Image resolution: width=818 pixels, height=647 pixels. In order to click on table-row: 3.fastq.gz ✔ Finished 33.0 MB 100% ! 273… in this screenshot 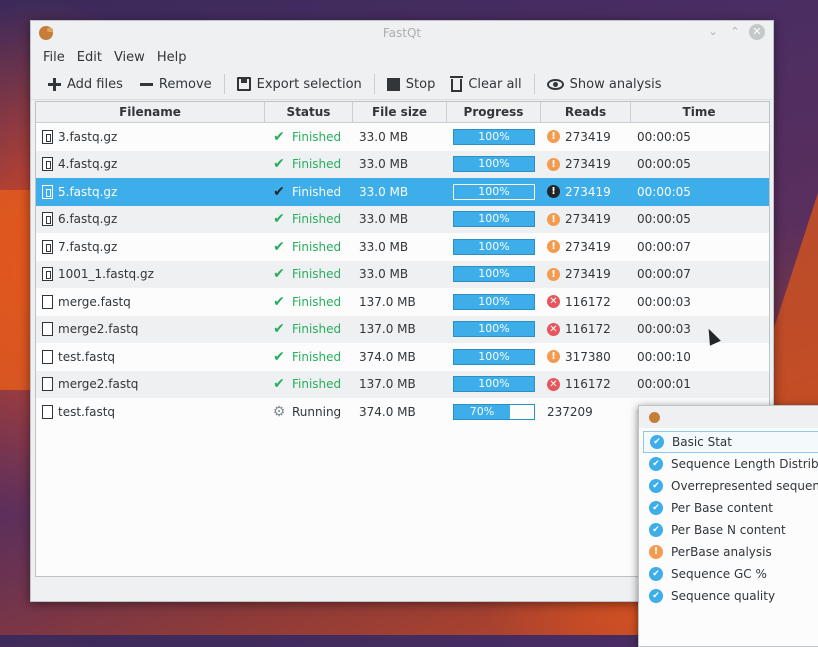, I will do `click(402, 137)`.